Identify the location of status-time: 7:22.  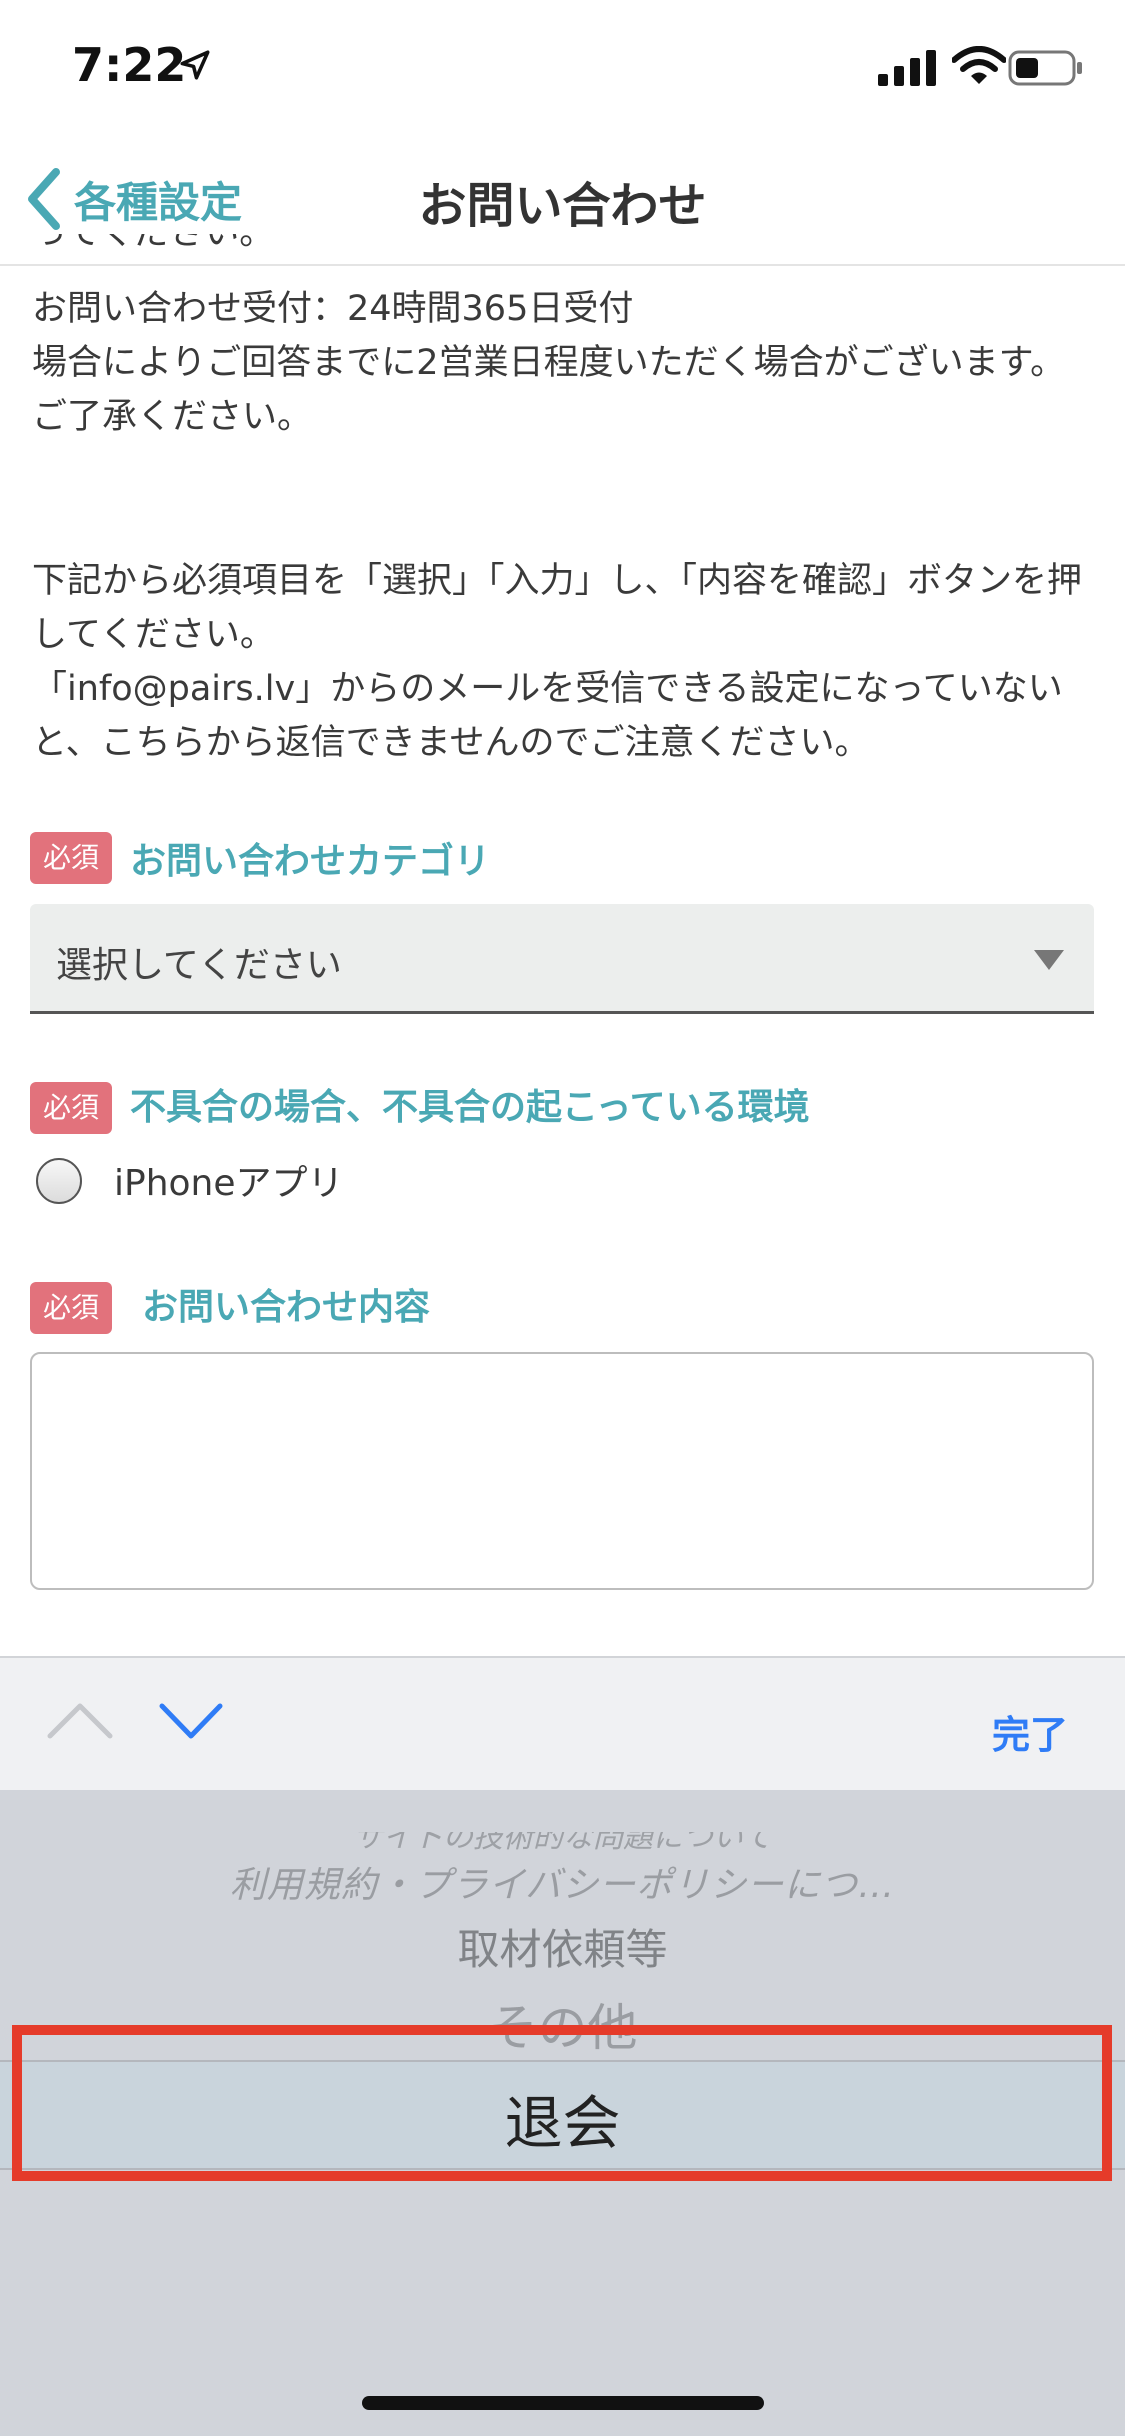
(129, 65).